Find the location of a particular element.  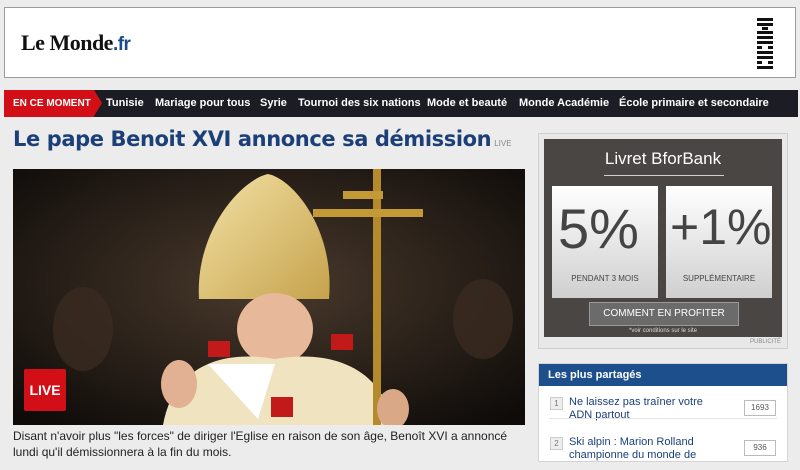

share-count: 1693 is located at coordinates (760, 408).